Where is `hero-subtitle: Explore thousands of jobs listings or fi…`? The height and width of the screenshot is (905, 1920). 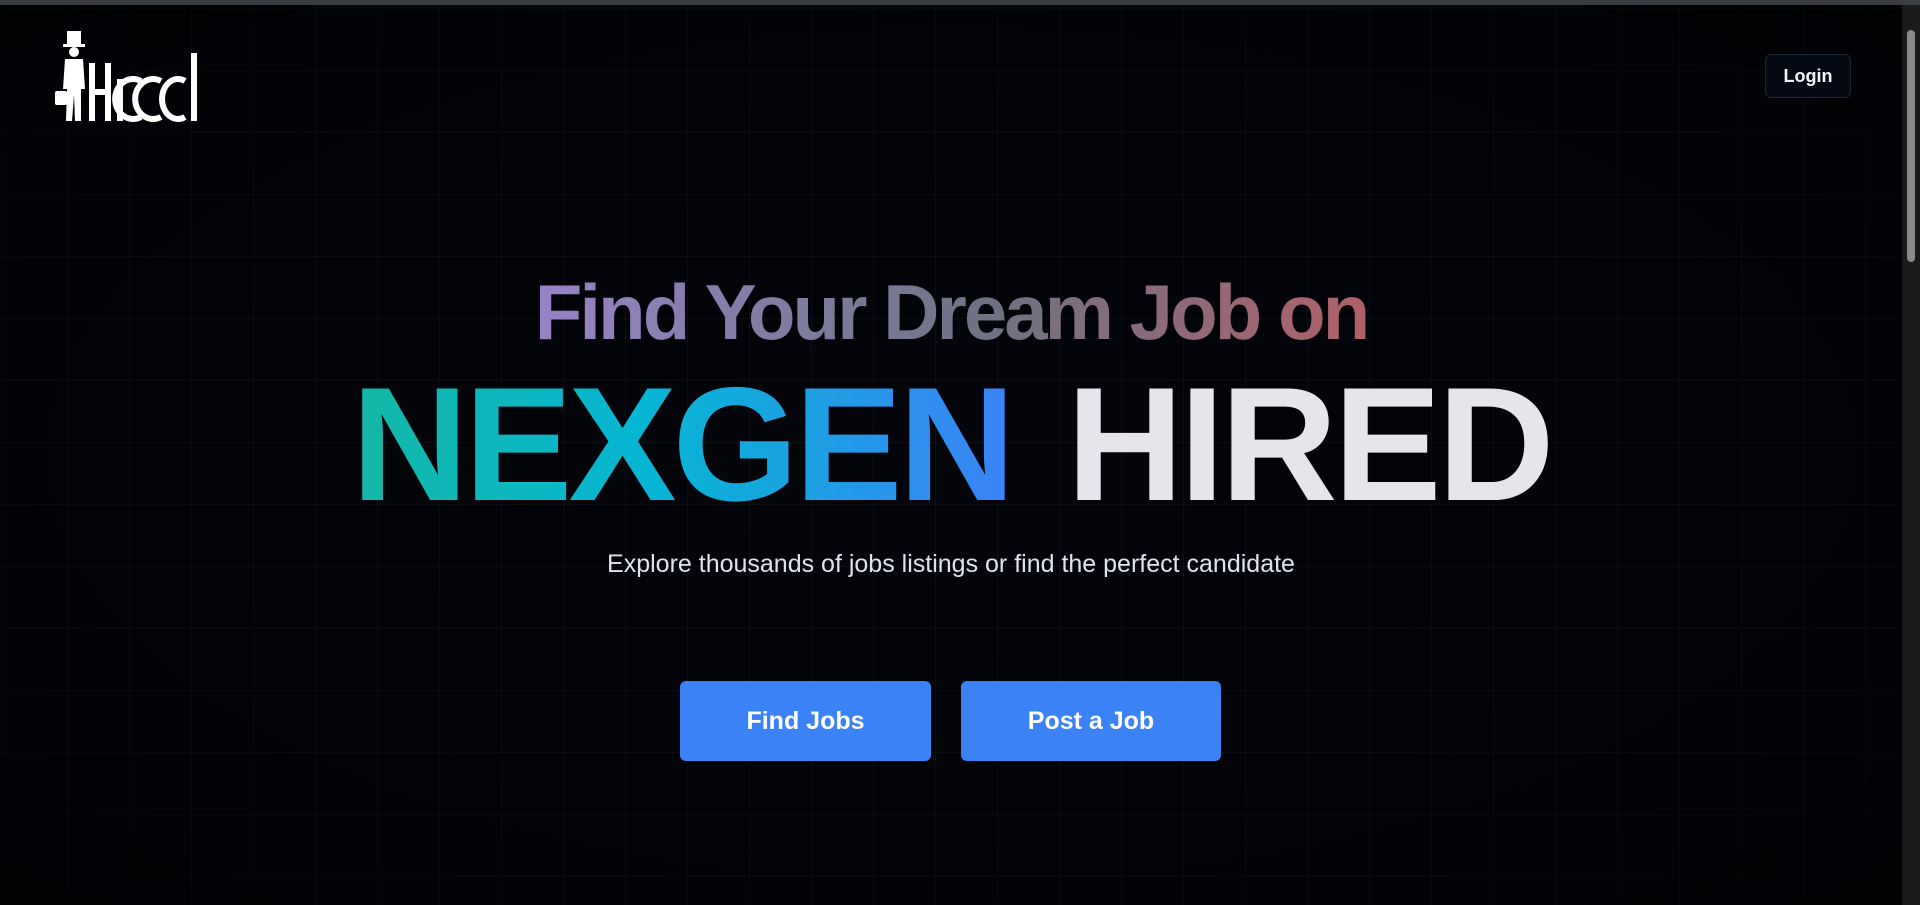
hero-subtitle: Explore thousands of jobs listings or fi… is located at coordinates (951, 564).